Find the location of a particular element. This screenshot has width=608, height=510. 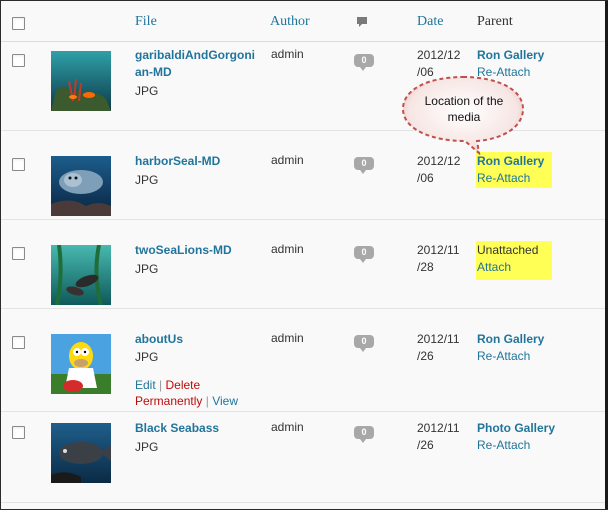

parent-status: Unattached is located at coordinates (508, 250).